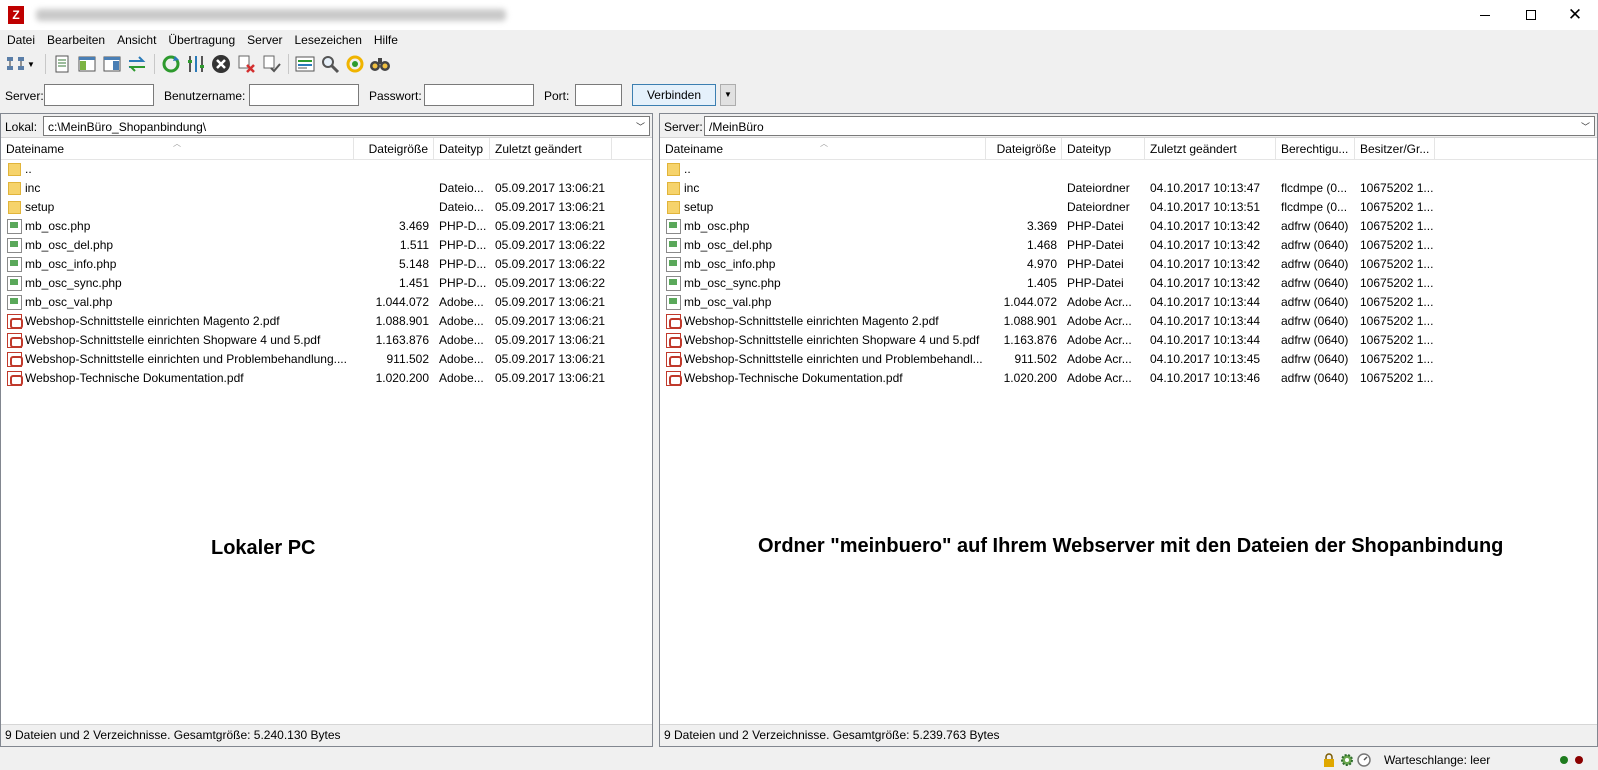  Describe the element at coordinates (15, 64) in the screenshot. I see `site-manager-button` at that location.